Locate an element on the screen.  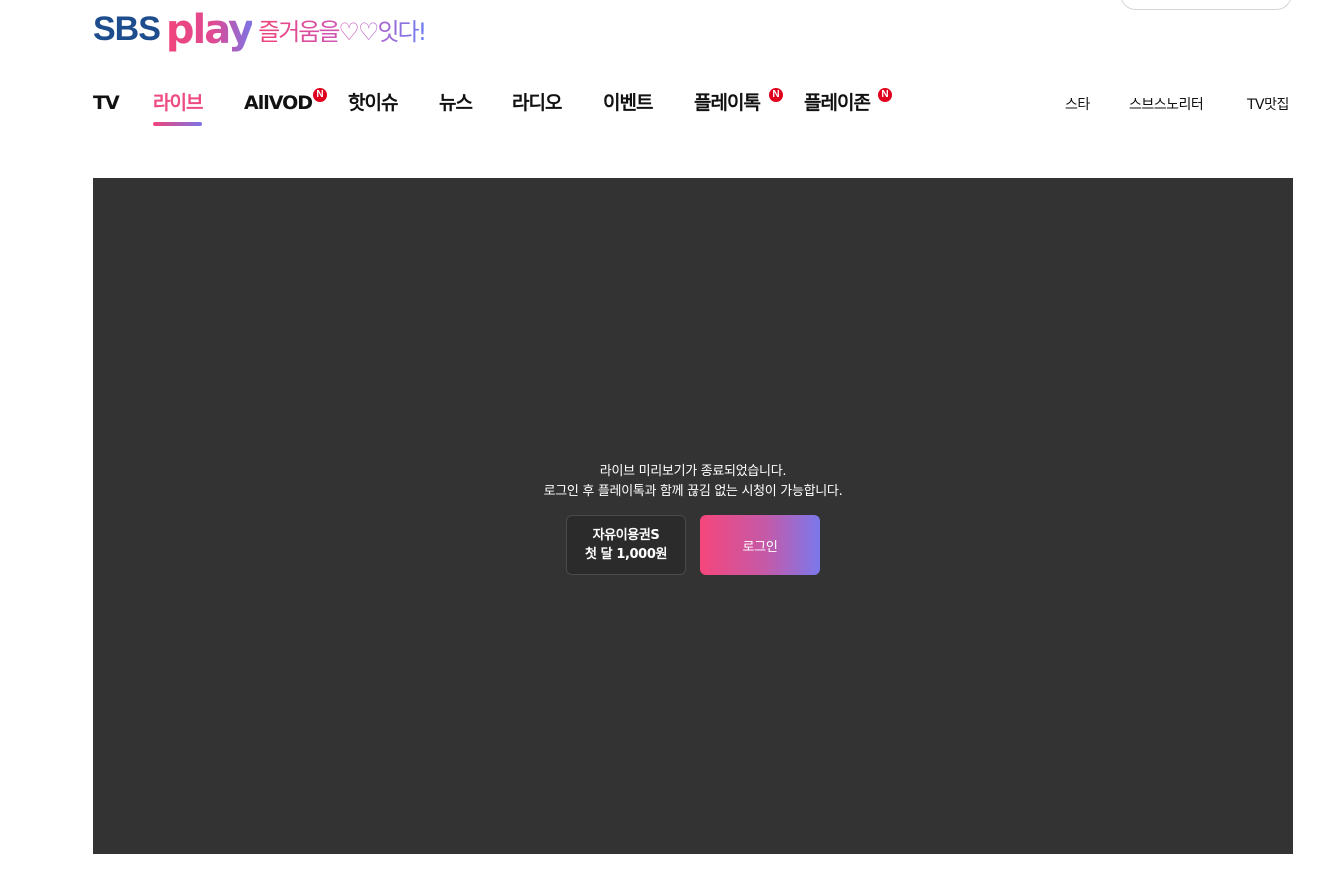
sub-nav-sbs-noriter: 스브스노리터 is located at coordinates (1166, 104).